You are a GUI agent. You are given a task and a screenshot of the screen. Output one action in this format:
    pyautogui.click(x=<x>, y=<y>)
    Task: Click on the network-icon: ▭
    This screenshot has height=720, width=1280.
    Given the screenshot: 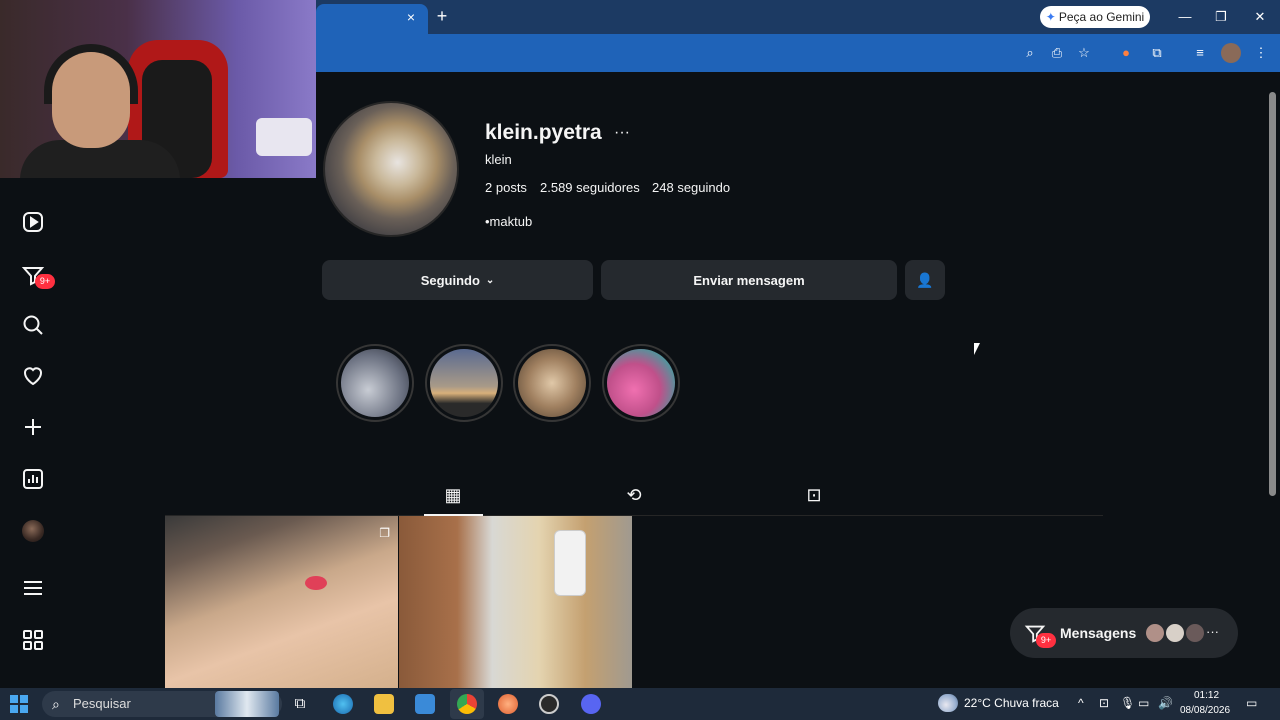 What is the action you would take?
    pyautogui.click(x=1143, y=703)
    